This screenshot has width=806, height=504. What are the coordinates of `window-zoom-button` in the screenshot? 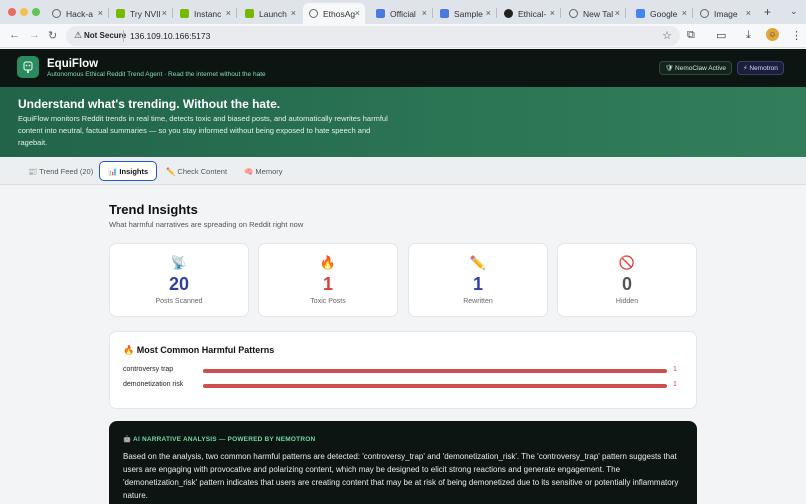 It's located at (36, 12).